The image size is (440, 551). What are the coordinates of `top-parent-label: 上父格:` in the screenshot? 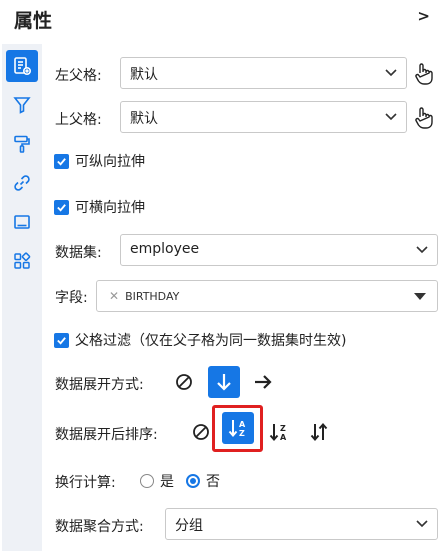 It's located at (78, 120).